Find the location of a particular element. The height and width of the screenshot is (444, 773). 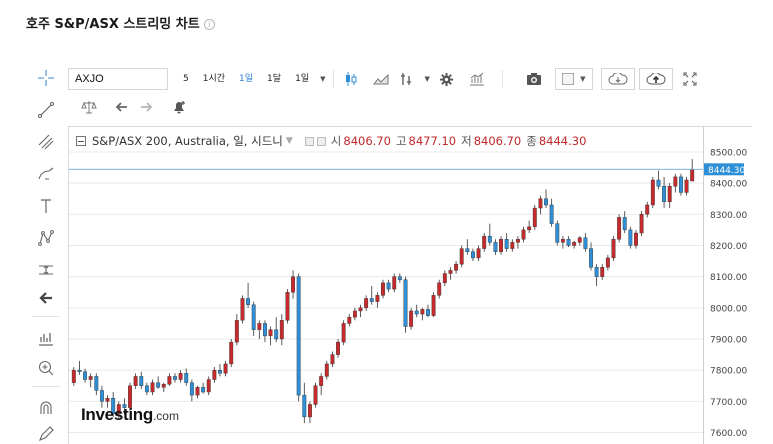

pattern-icon is located at coordinates (46, 238).